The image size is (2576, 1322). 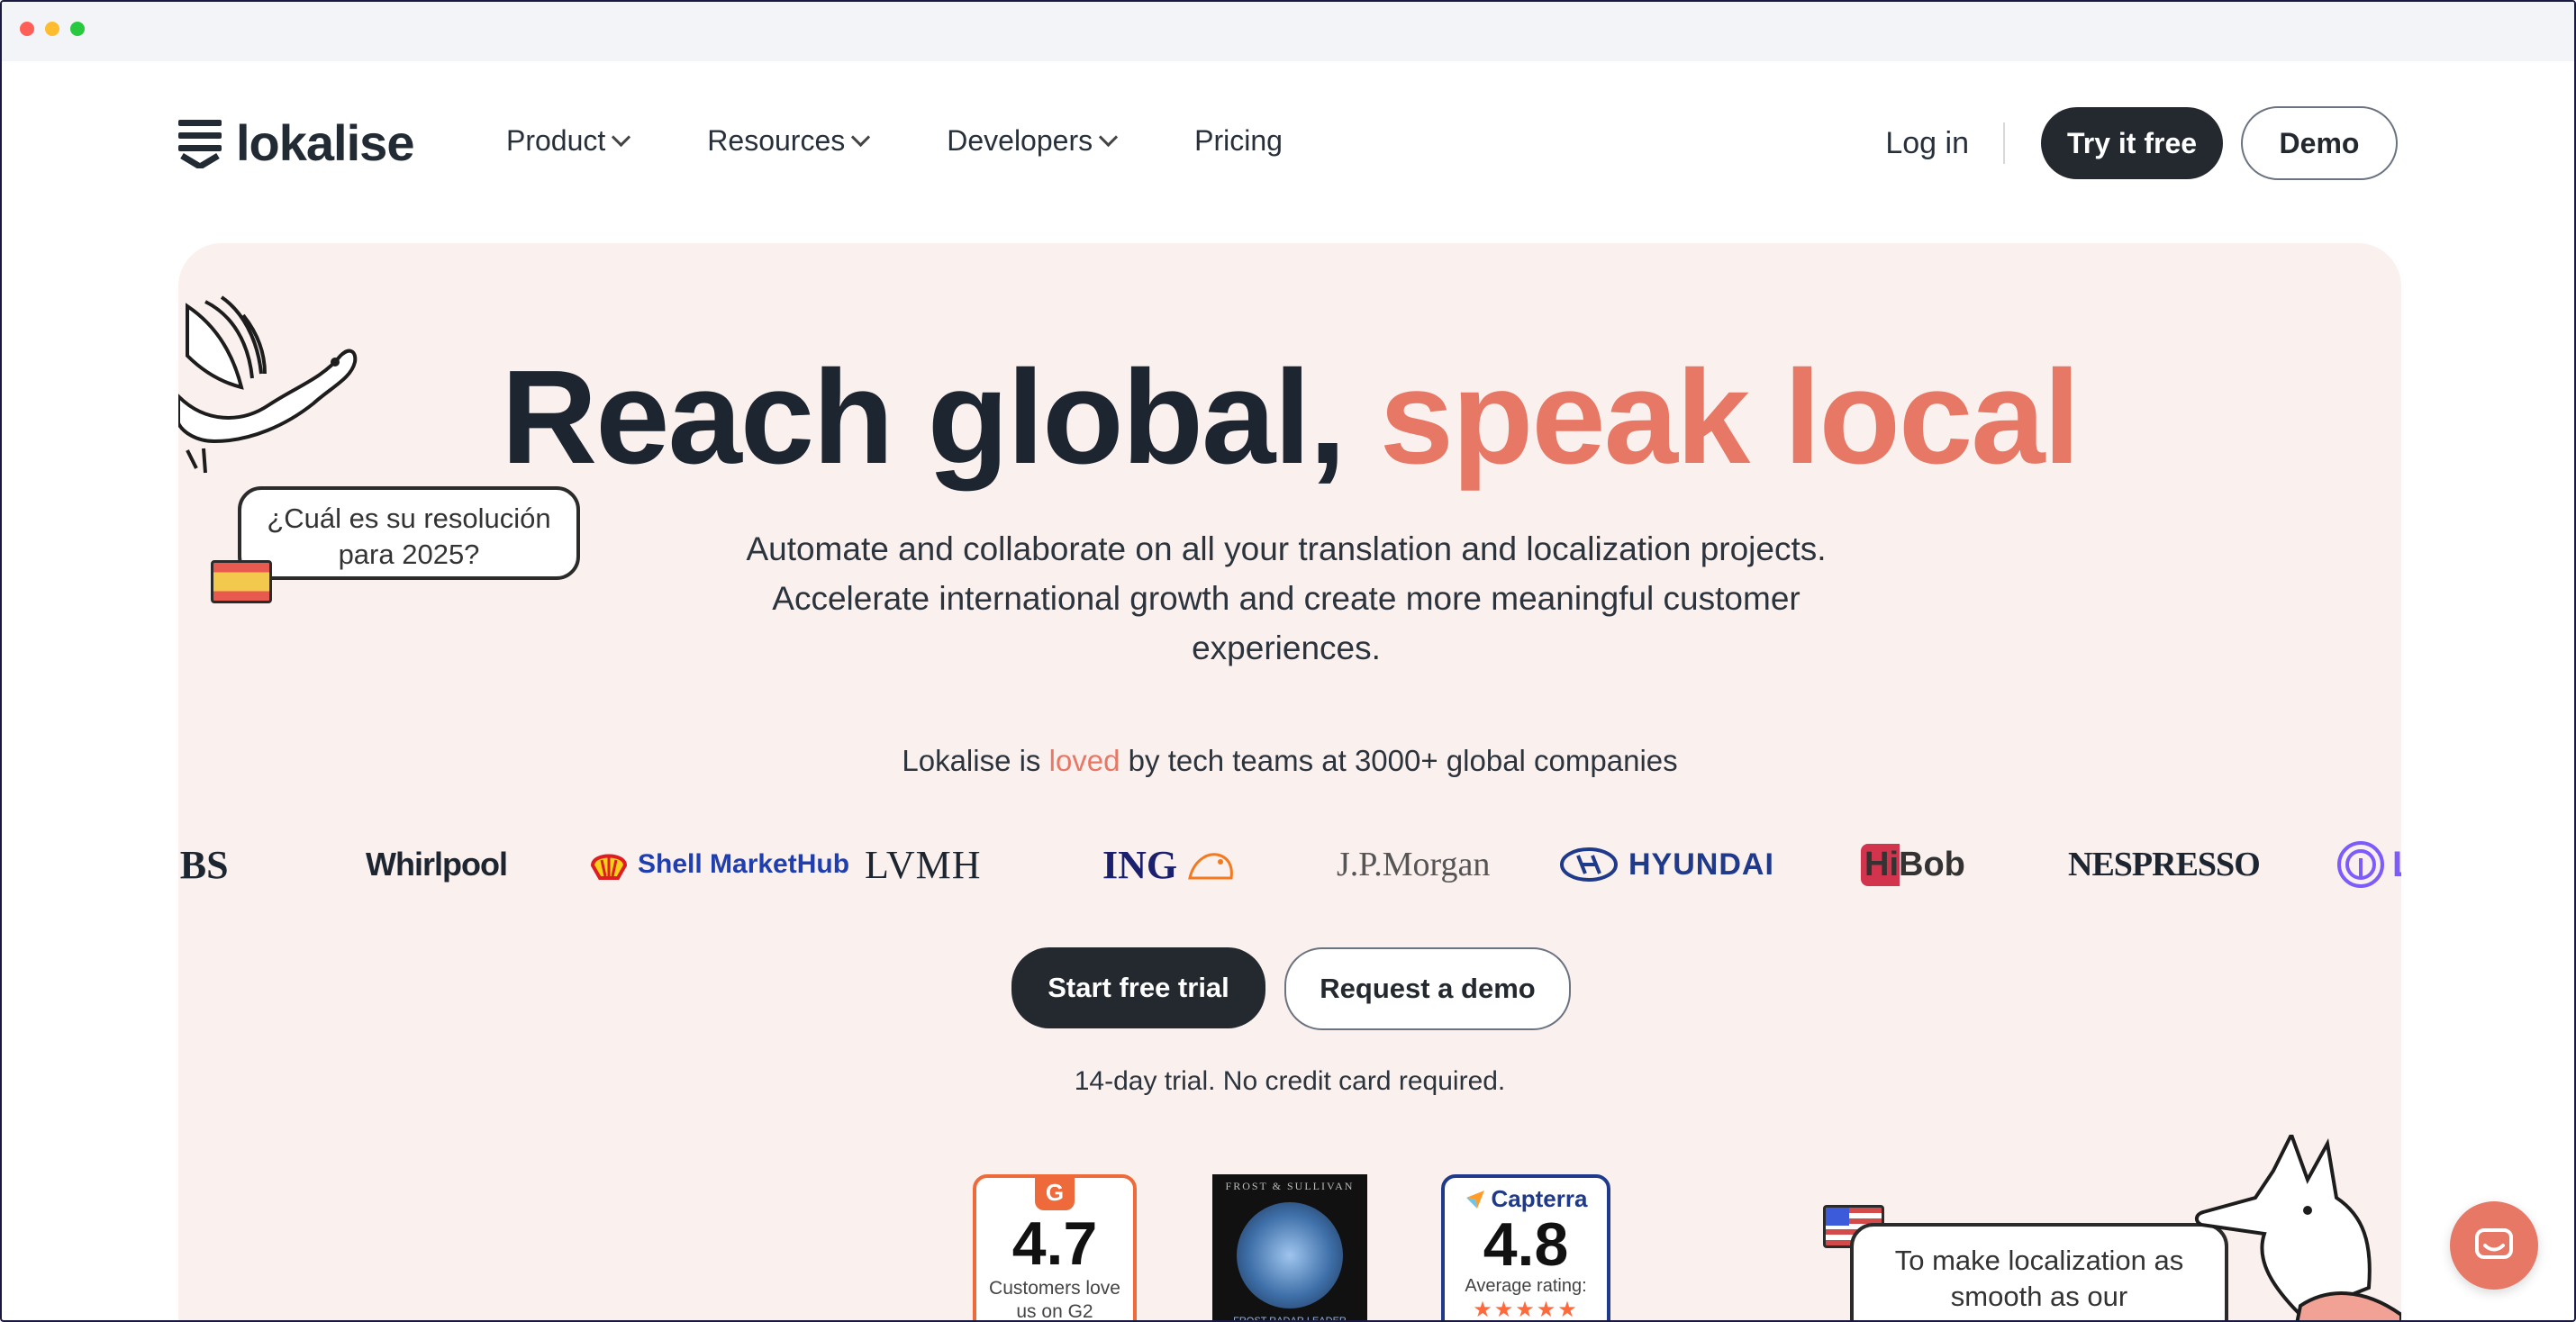 I want to click on shell-icon, so click(x=609, y=867).